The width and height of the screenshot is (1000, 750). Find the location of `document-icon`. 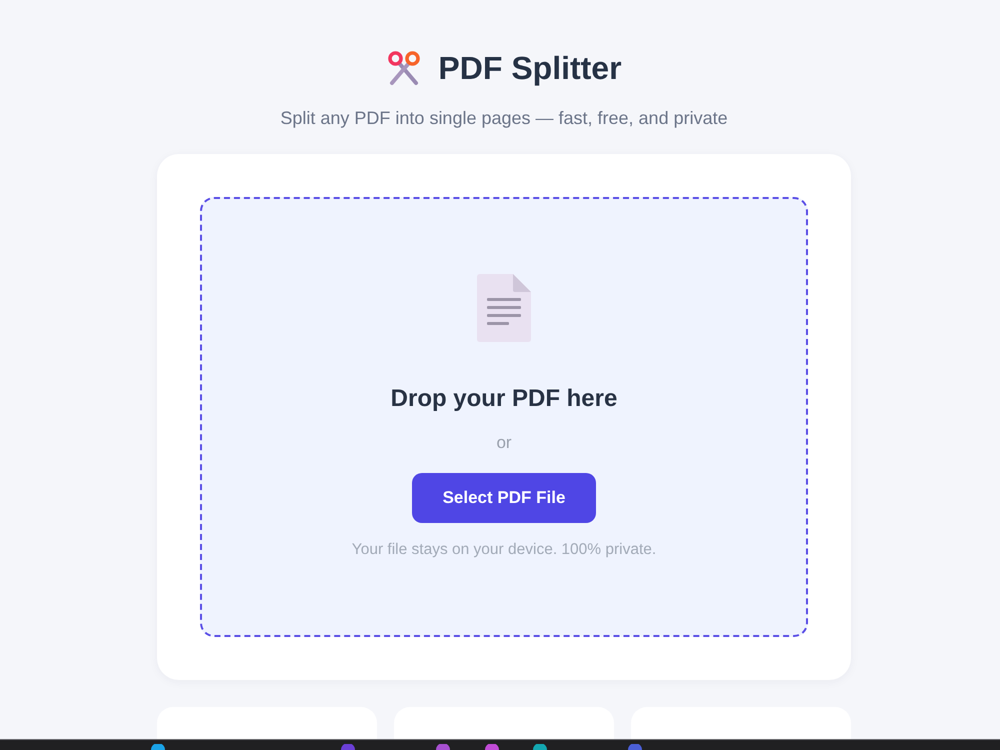

document-icon is located at coordinates (504, 308).